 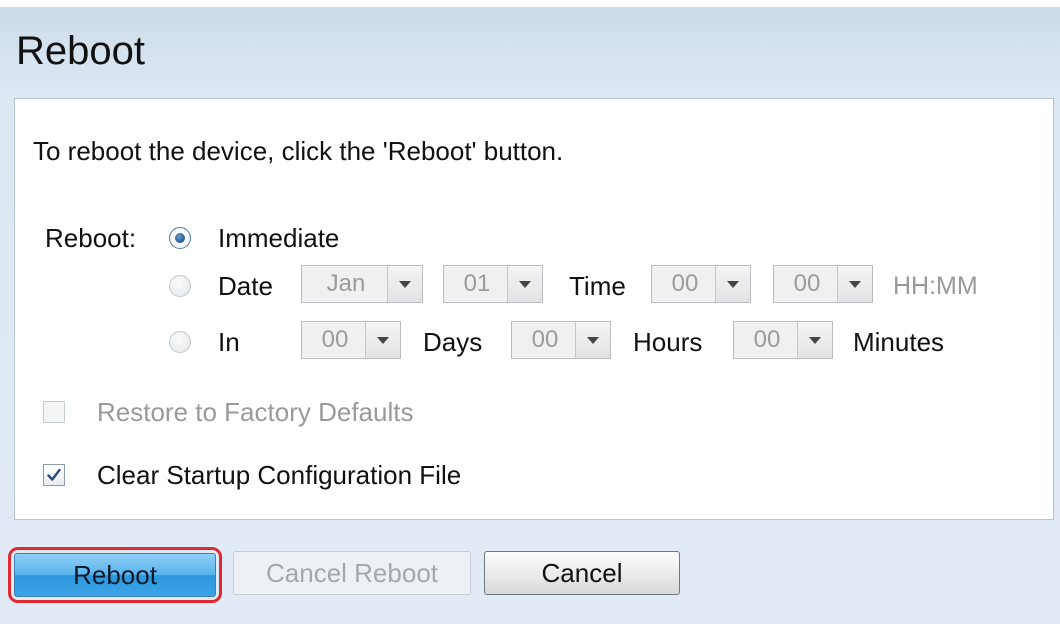 What do you see at coordinates (180, 238) in the screenshot?
I see `immediate-radio` at bounding box center [180, 238].